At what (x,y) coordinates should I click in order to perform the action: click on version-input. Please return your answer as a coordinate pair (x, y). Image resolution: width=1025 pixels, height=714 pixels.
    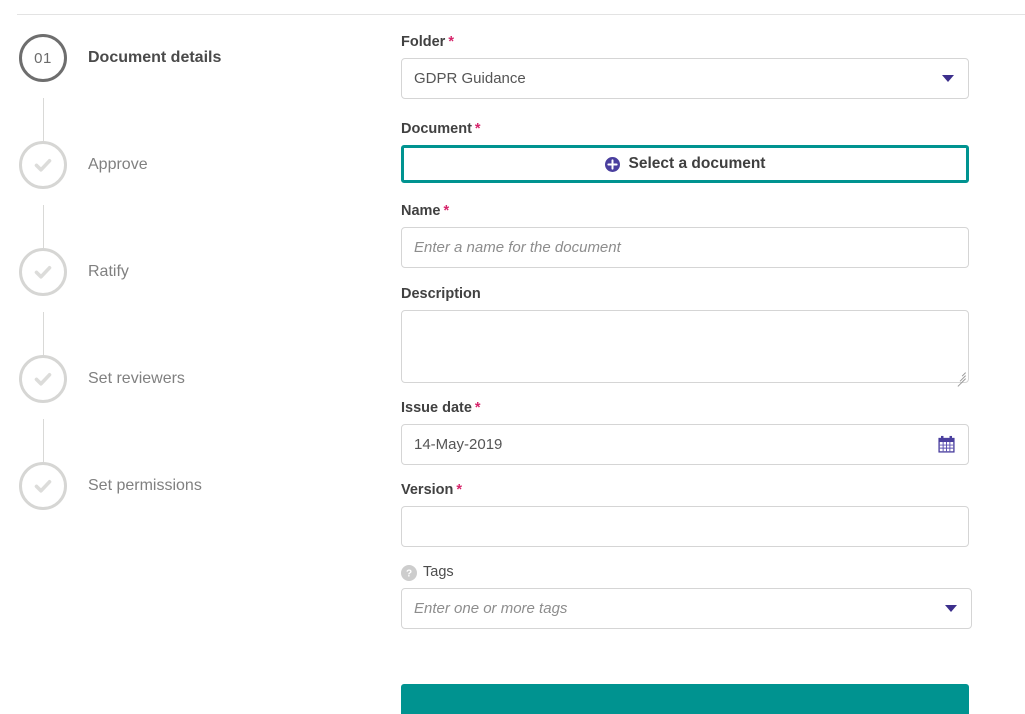
    Looking at the image, I should click on (685, 526).